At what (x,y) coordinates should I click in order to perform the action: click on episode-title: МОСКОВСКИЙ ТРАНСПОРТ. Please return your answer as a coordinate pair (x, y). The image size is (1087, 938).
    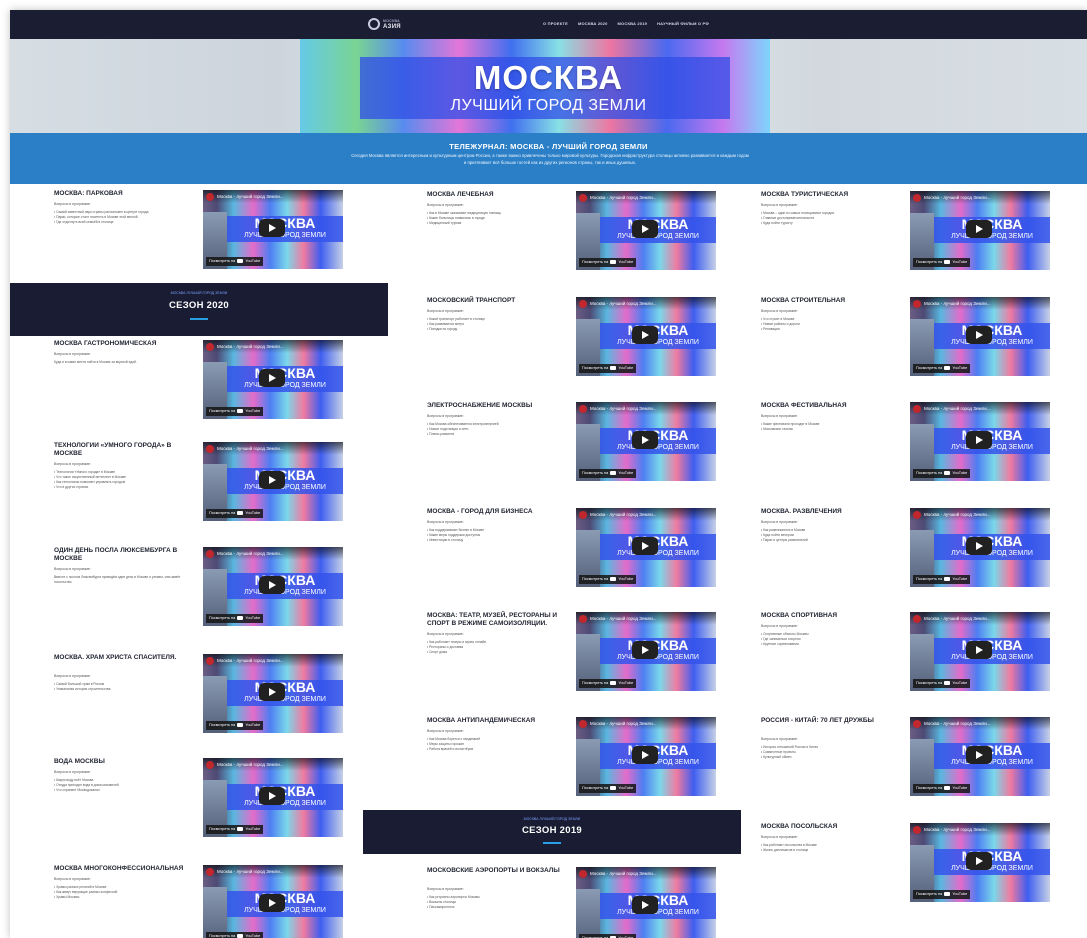
    Looking at the image, I should click on (497, 301).